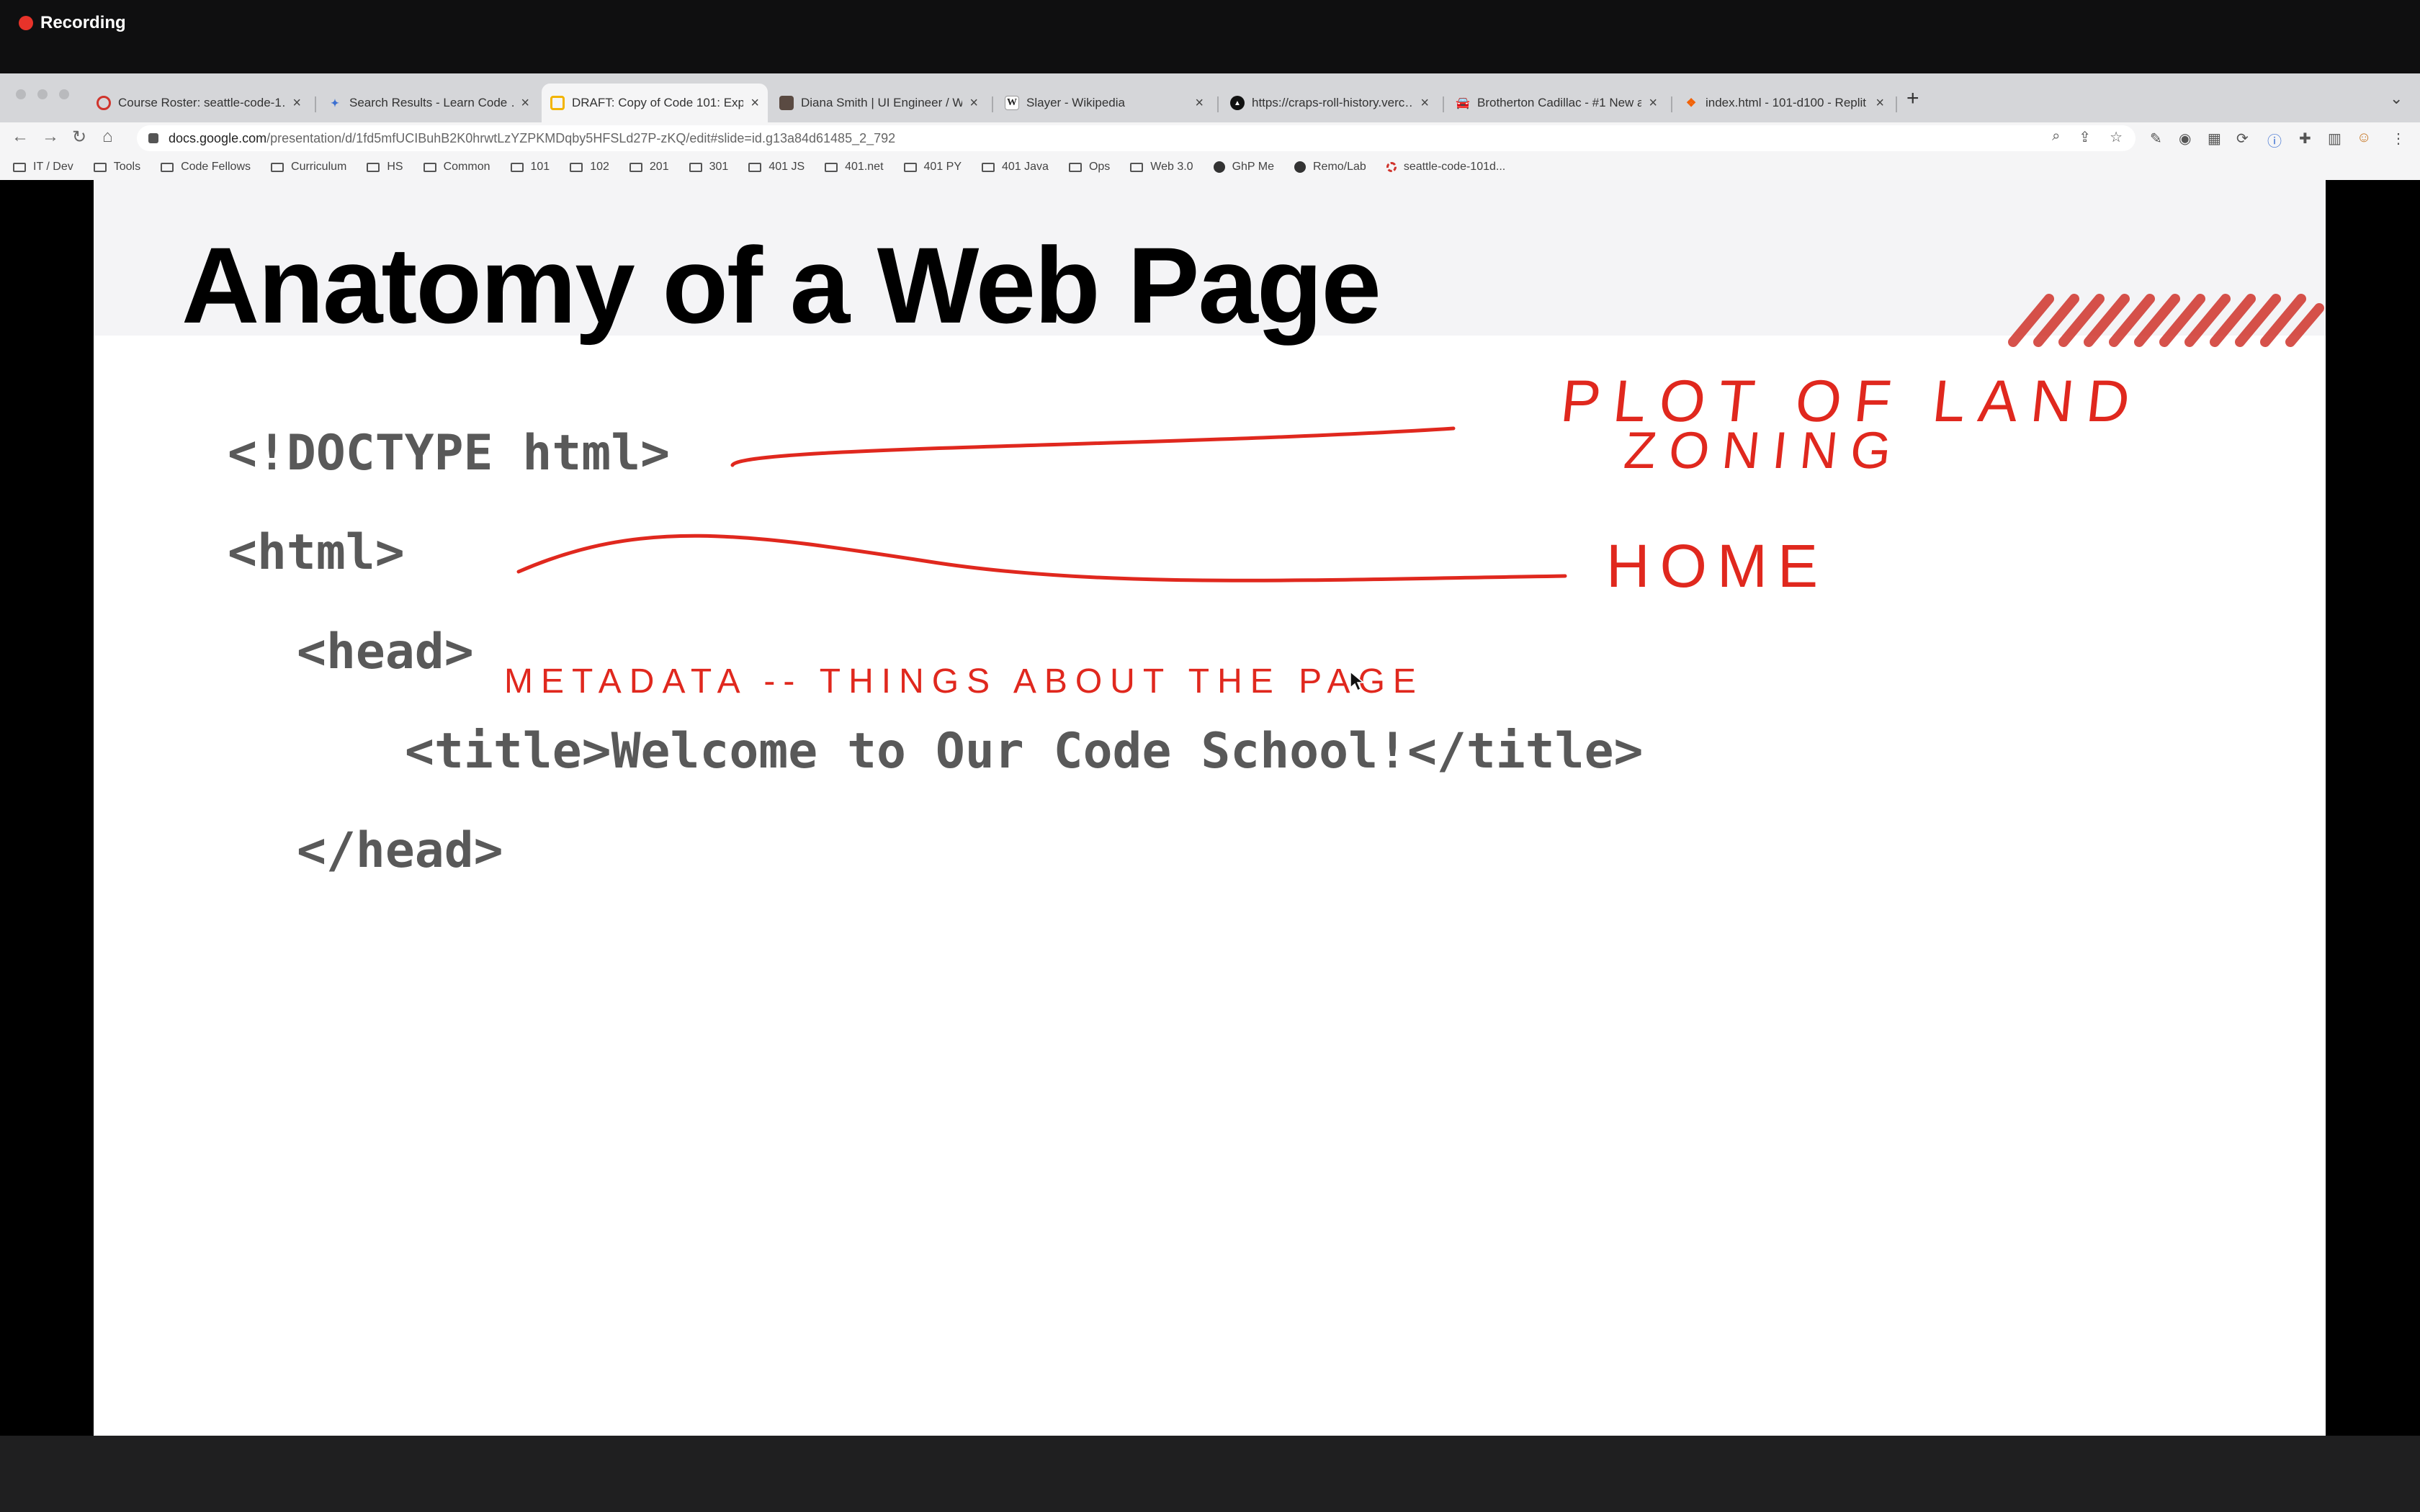 Image resolution: width=2420 pixels, height=1512 pixels. Describe the element at coordinates (879, 103) in the screenshot. I see `tab-diana-smith: Diana Smith | UI Engineer / We… ×` at that location.